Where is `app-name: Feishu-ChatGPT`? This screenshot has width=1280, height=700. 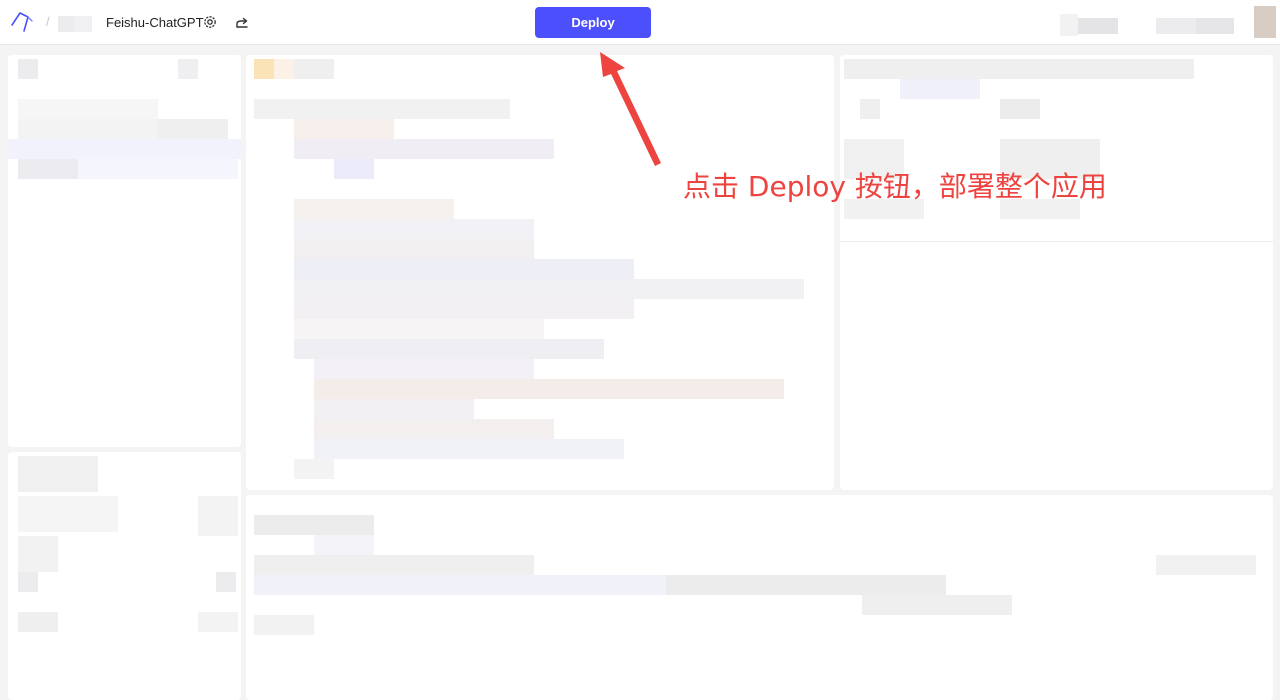 app-name: Feishu-ChatGPT is located at coordinates (155, 22).